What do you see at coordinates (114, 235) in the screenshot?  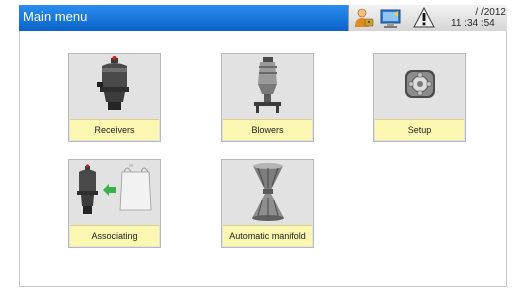 I see `menu-tile-label: Associating` at bounding box center [114, 235].